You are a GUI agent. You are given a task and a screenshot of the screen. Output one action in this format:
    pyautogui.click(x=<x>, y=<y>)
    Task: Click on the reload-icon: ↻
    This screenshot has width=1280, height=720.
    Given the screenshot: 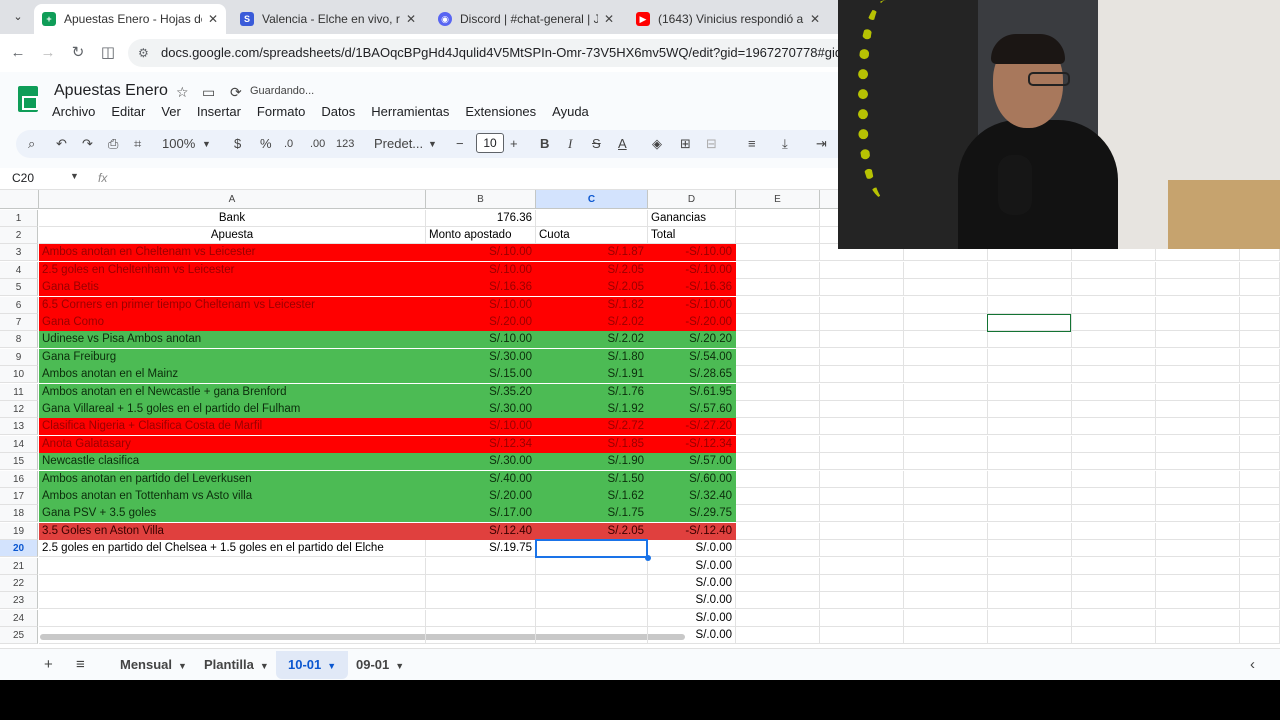 What is the action you would take?
    pyautogui.click(x=78, y=53)
    